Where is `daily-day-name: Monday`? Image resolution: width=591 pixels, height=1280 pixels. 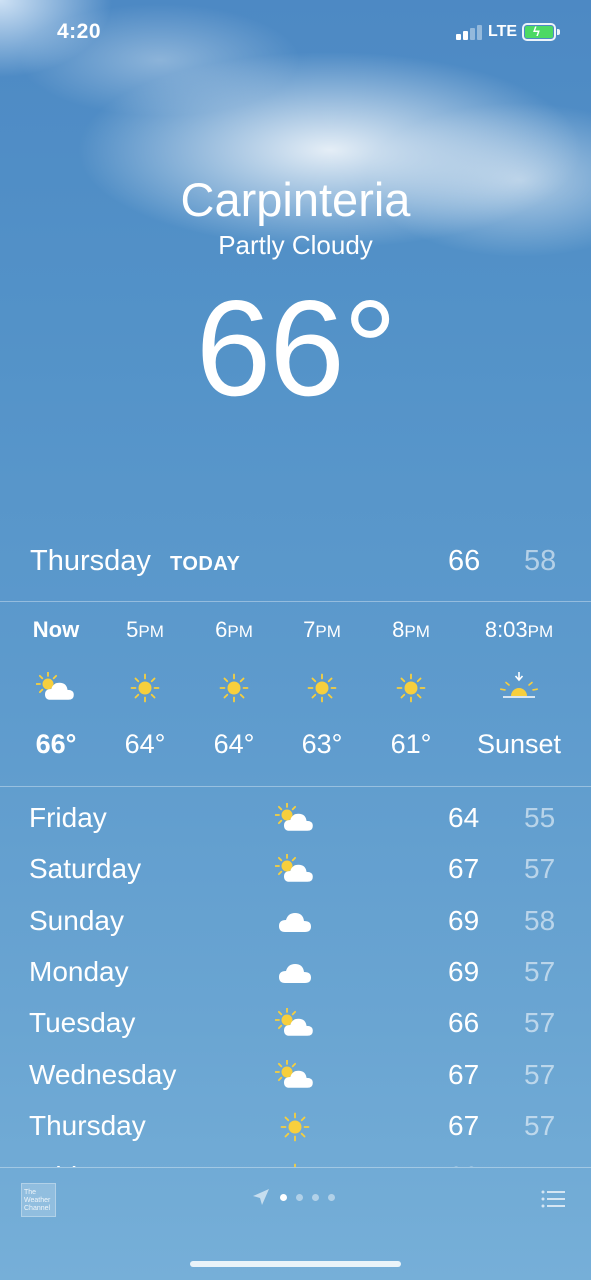 daily-day-name: Monday is located at coordinates (79, 971).